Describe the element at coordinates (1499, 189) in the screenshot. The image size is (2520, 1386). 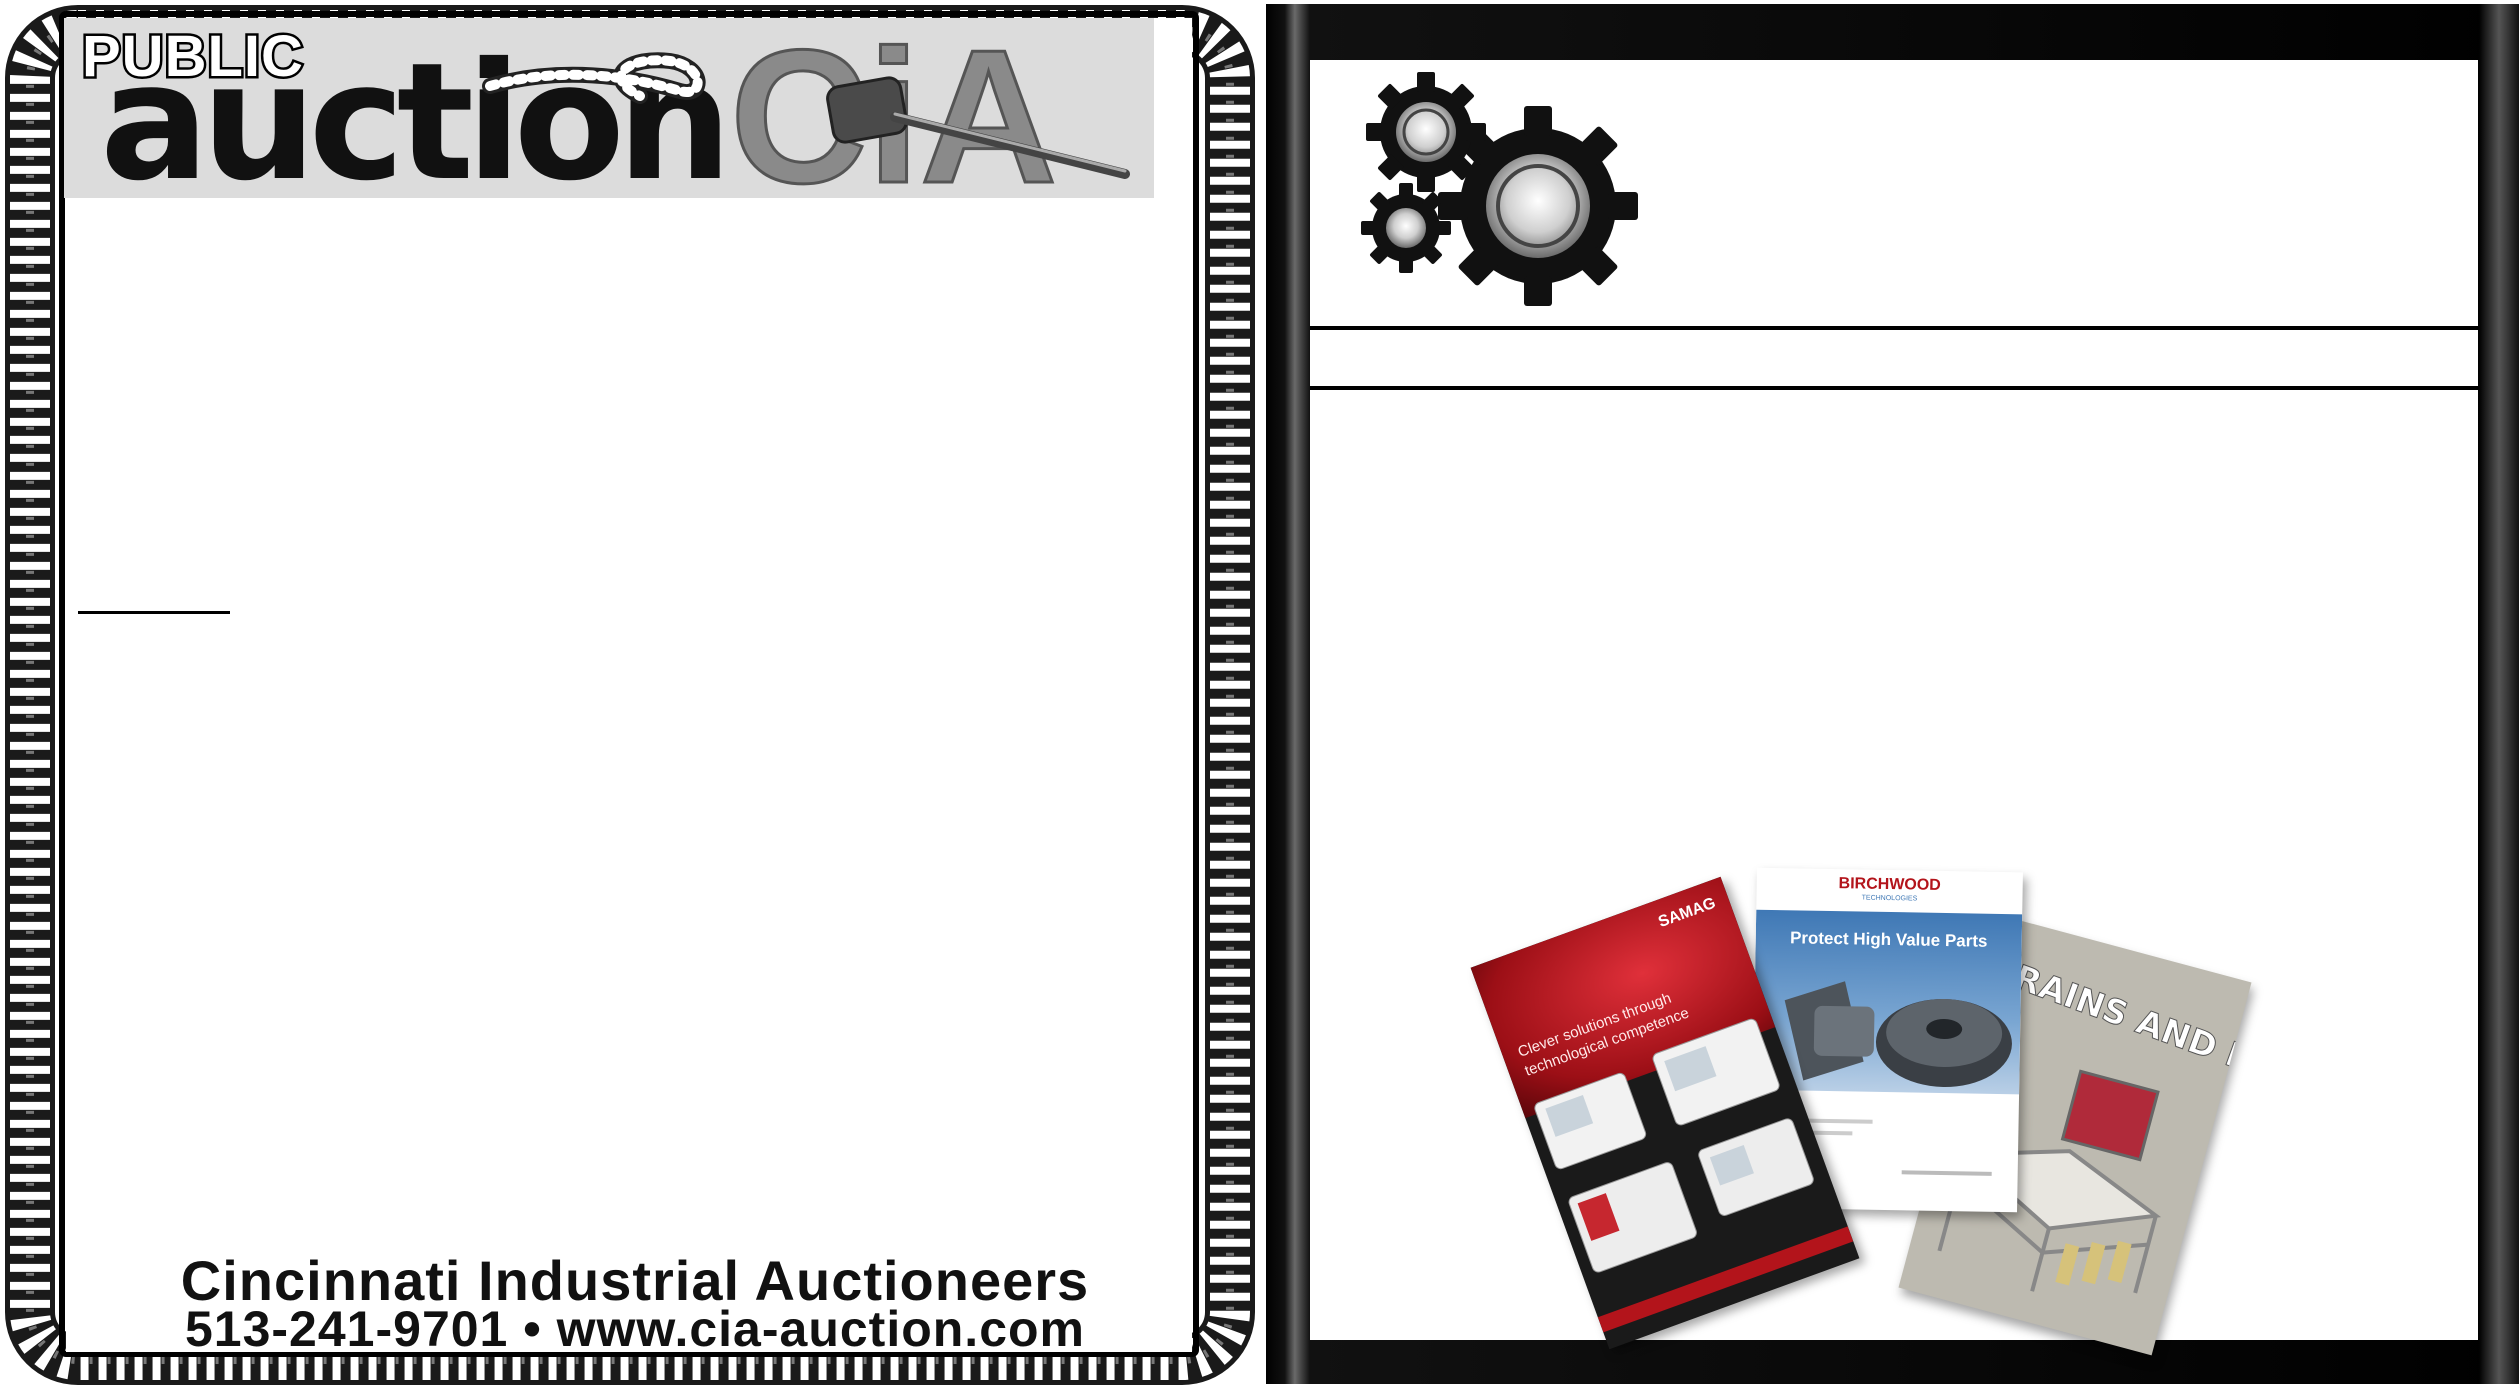
I see `gears-icon` at that location.